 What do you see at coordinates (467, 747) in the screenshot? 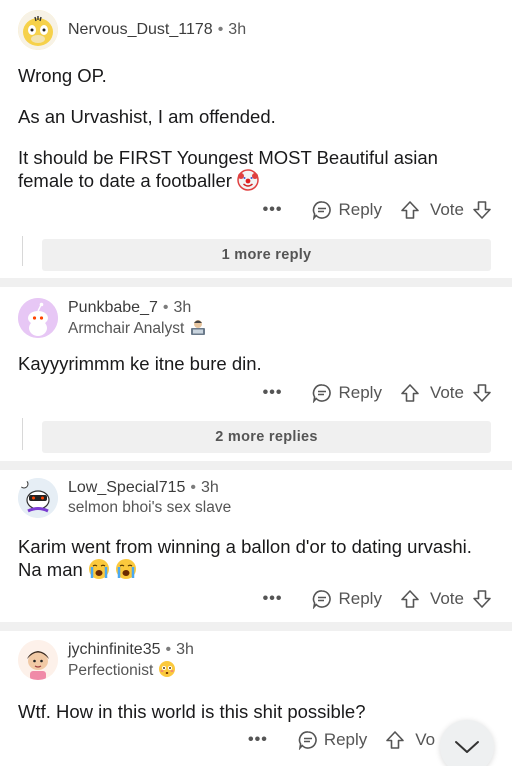
I see `chevron-down-icon` at bounding box center [467, 747].